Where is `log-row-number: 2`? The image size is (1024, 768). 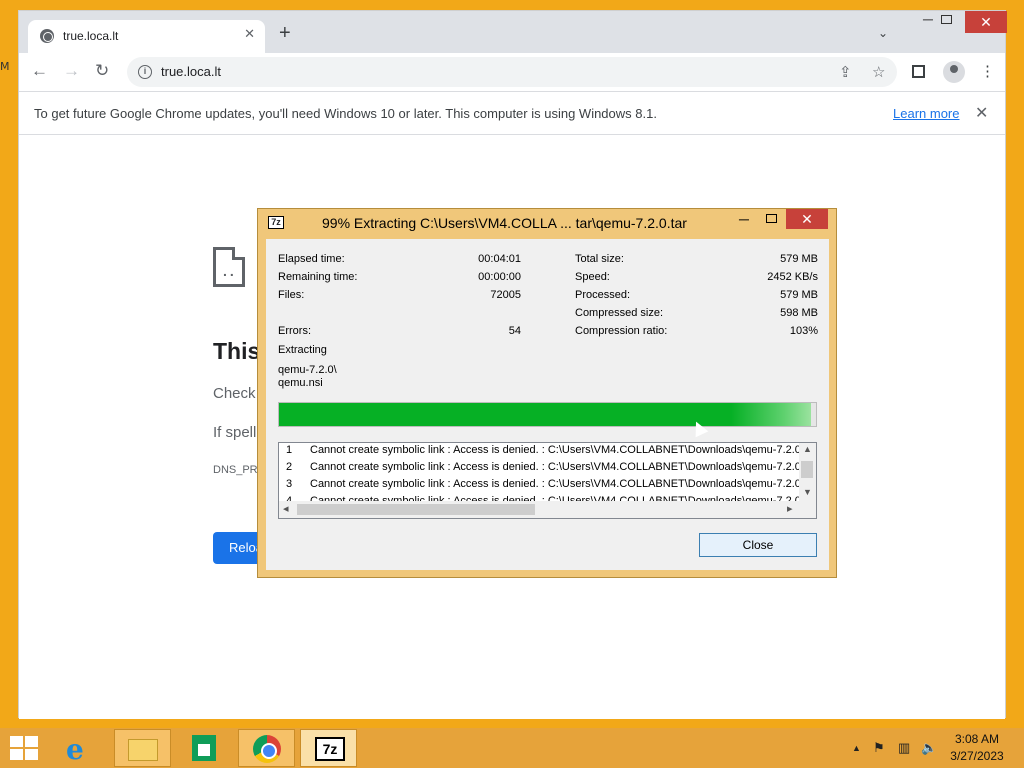
log-row-number: 2 is located at coordinates (289, 467).